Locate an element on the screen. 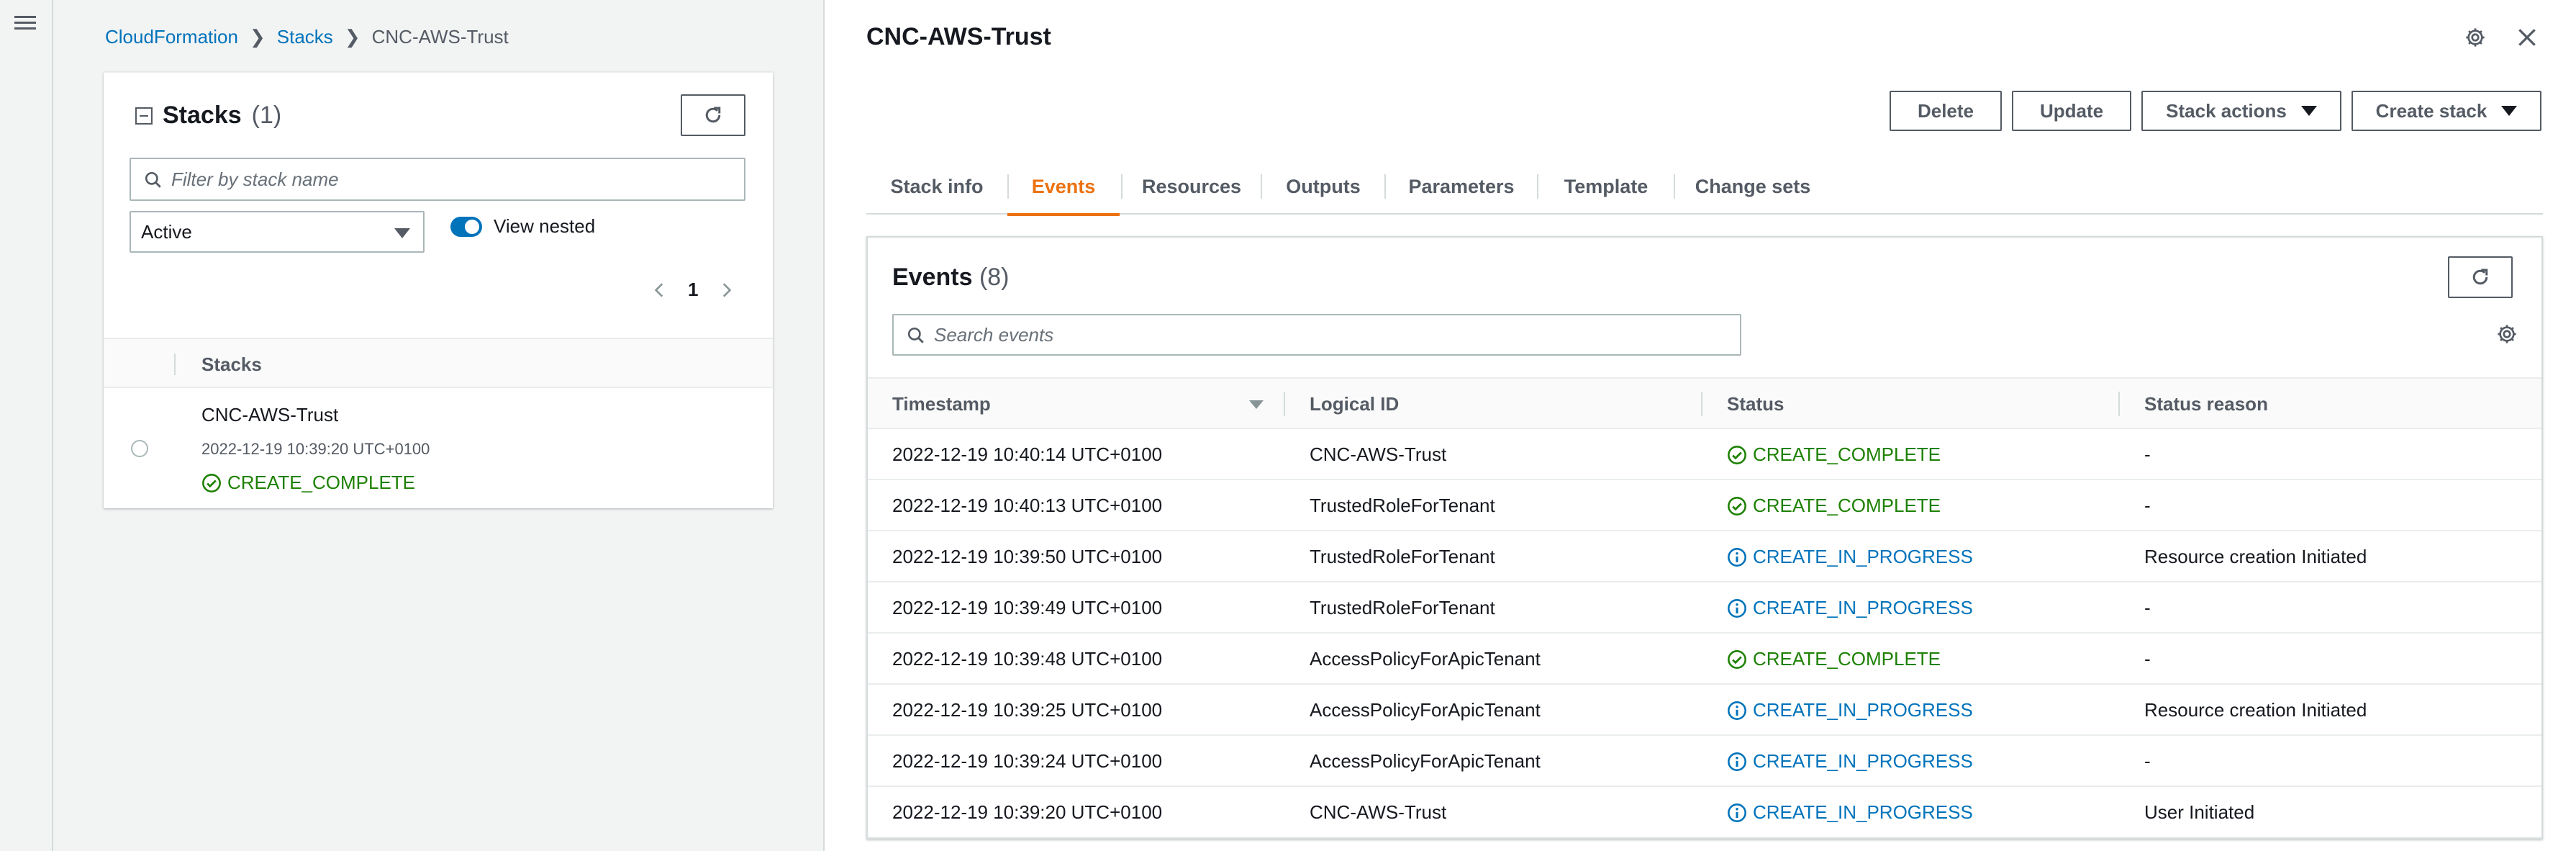 This screenshot has height=851, width=2576. stack-detail-title: CNC-AWS-Trust is located at coordinates (958, 36).